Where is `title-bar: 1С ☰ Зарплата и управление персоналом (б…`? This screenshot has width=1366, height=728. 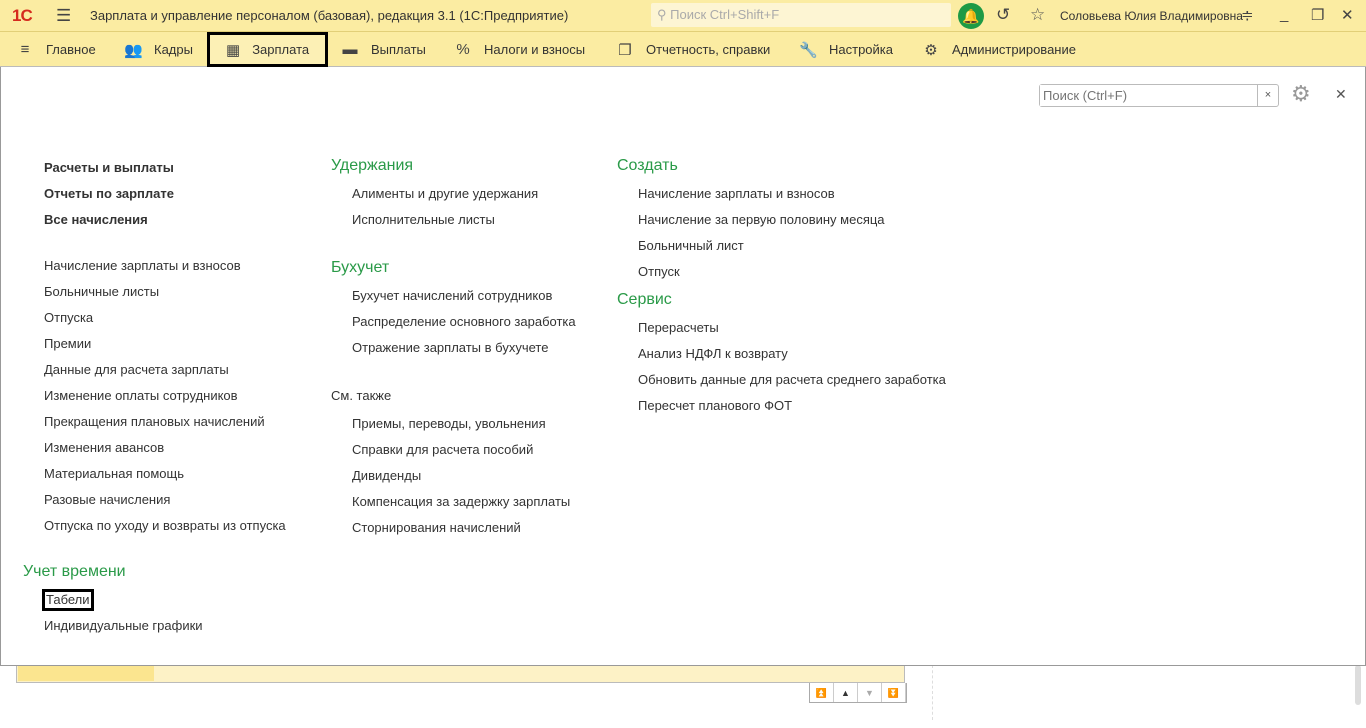 title-bar: 1С ☰ Зарплата и управление персоналом (б… is located at coordinates (683, 16).